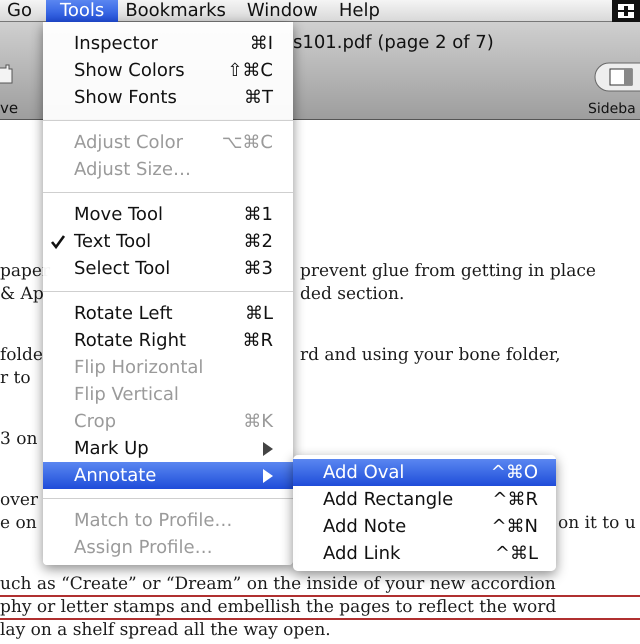 The width and height of the screenshot is (640, 644). What do you see at coordinates (424, 472) in the screenshot?
I see `menu-item: Add Oval ^⌘O` at bounding box center [424, 472].